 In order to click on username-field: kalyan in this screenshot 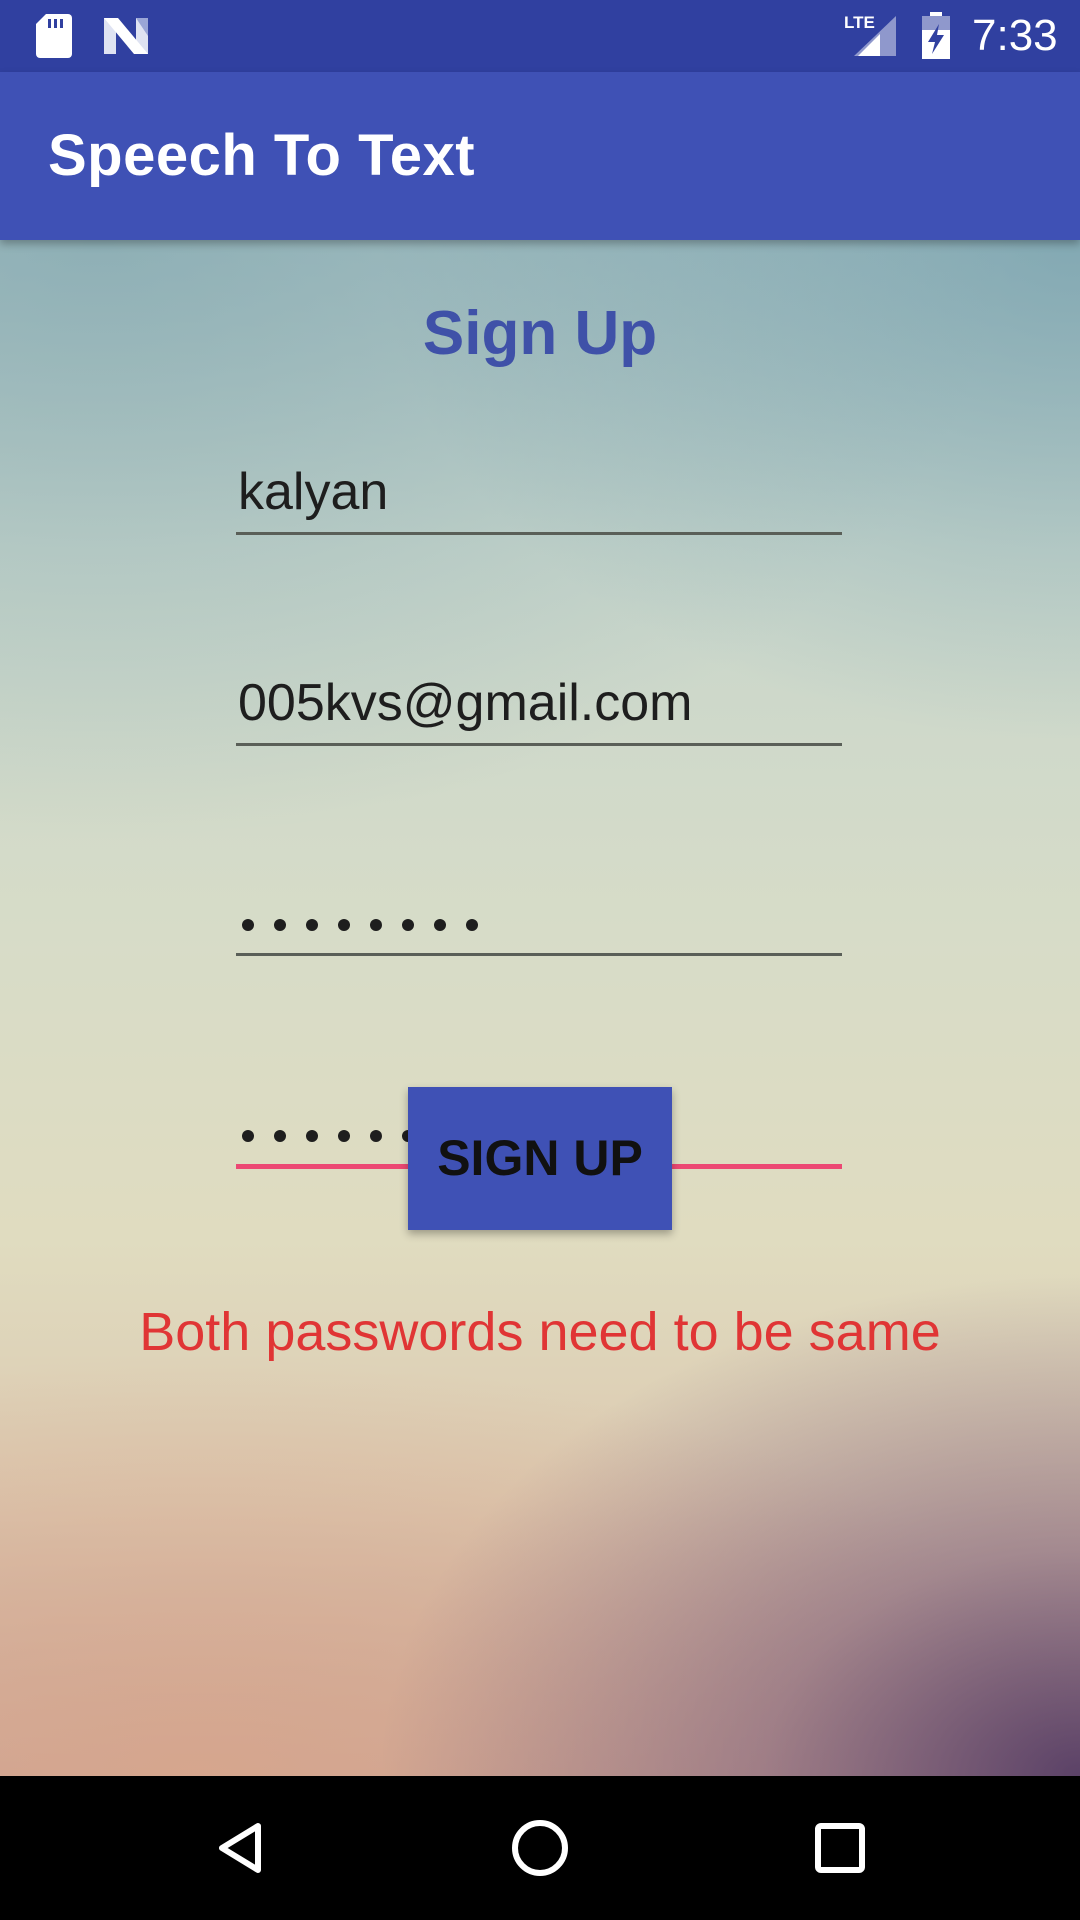, I will do `click(539, 493)`.